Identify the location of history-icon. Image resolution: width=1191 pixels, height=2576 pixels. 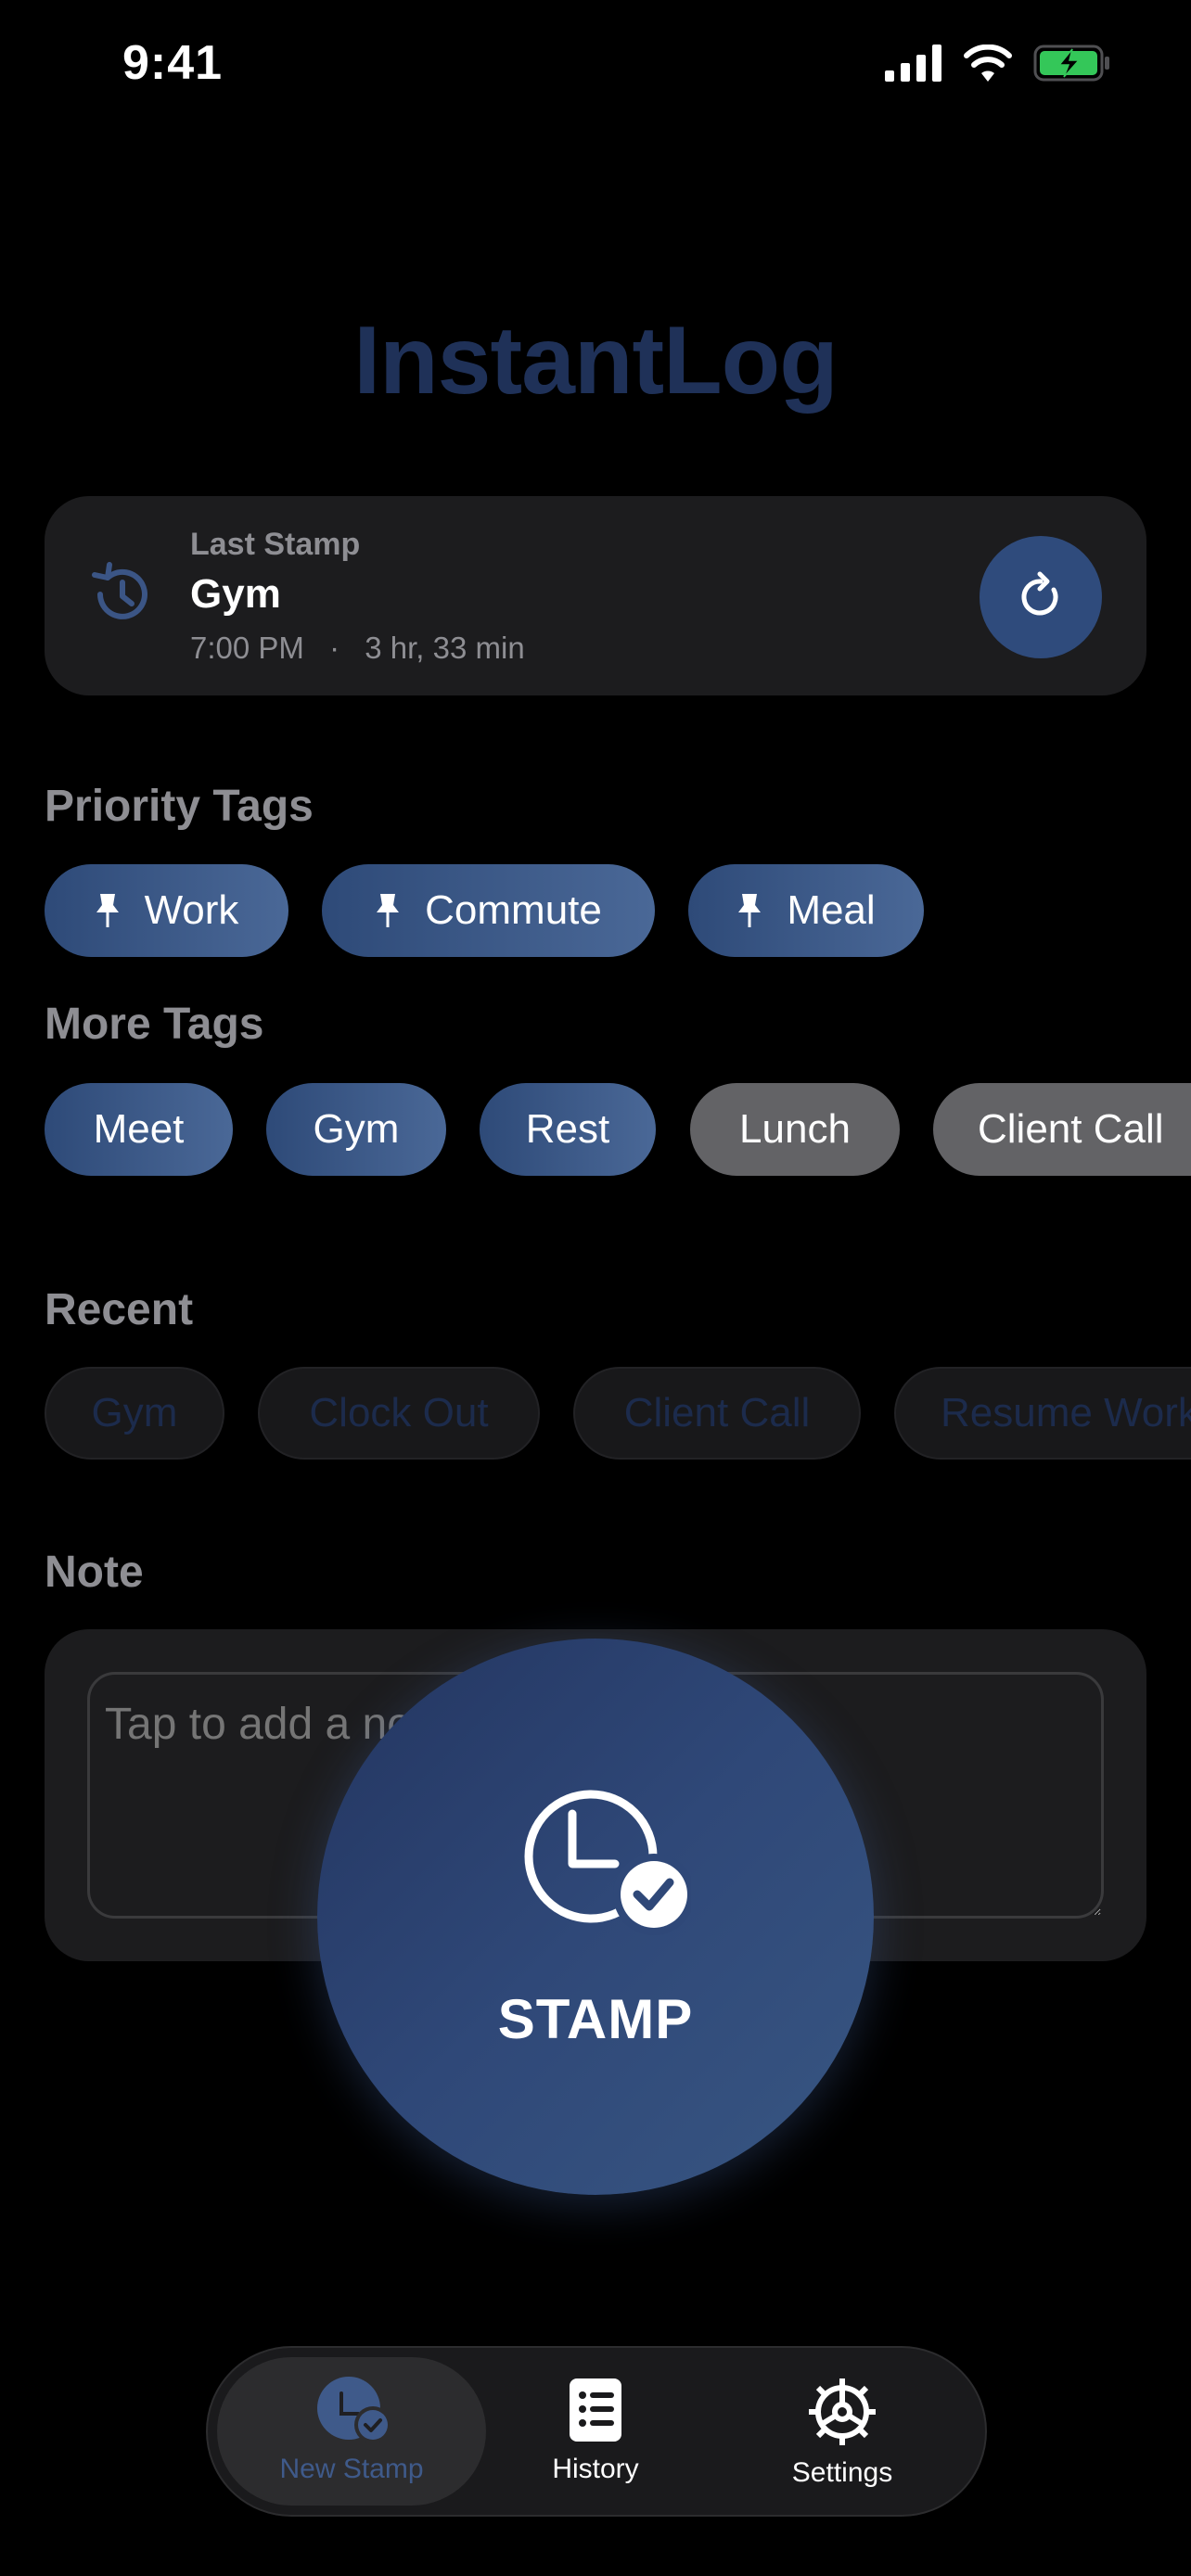
(120, 590).